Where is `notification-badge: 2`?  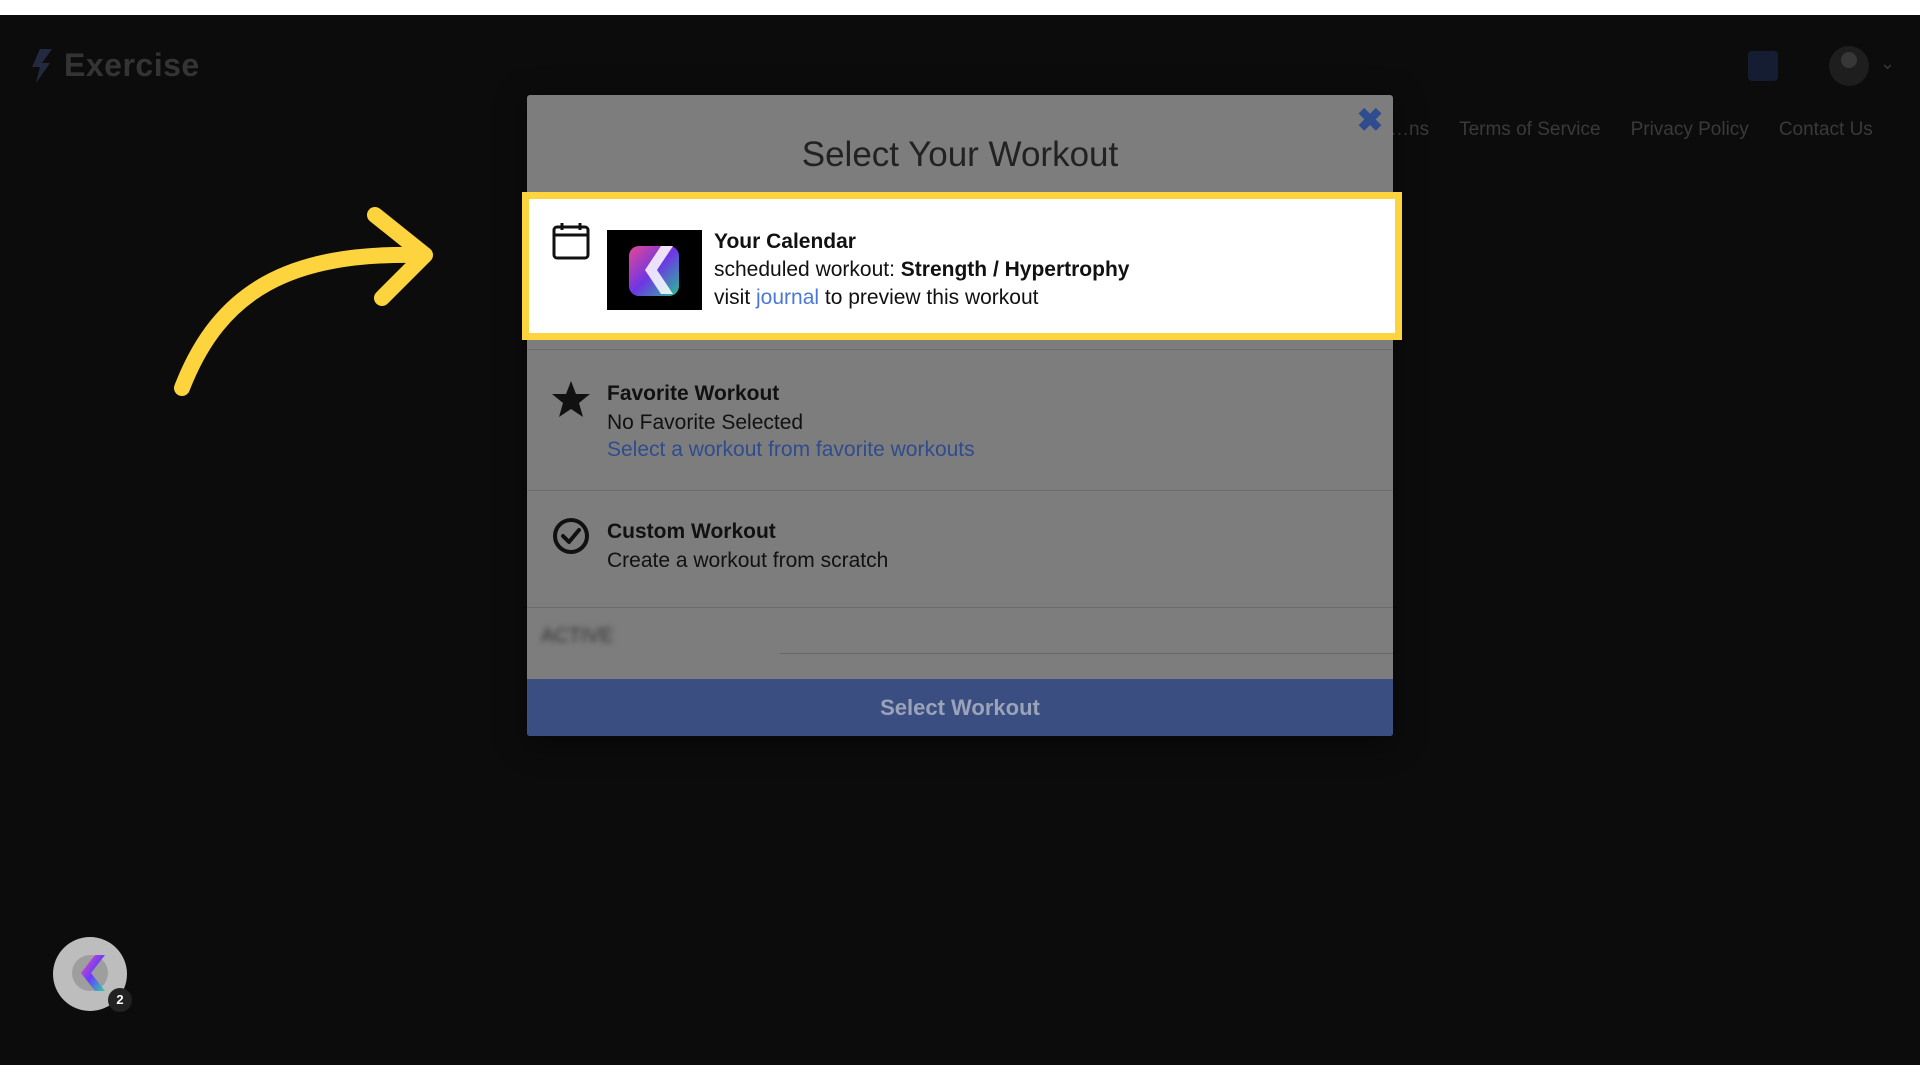 notification-badge: 2 is located at coordinates (120, 1000).